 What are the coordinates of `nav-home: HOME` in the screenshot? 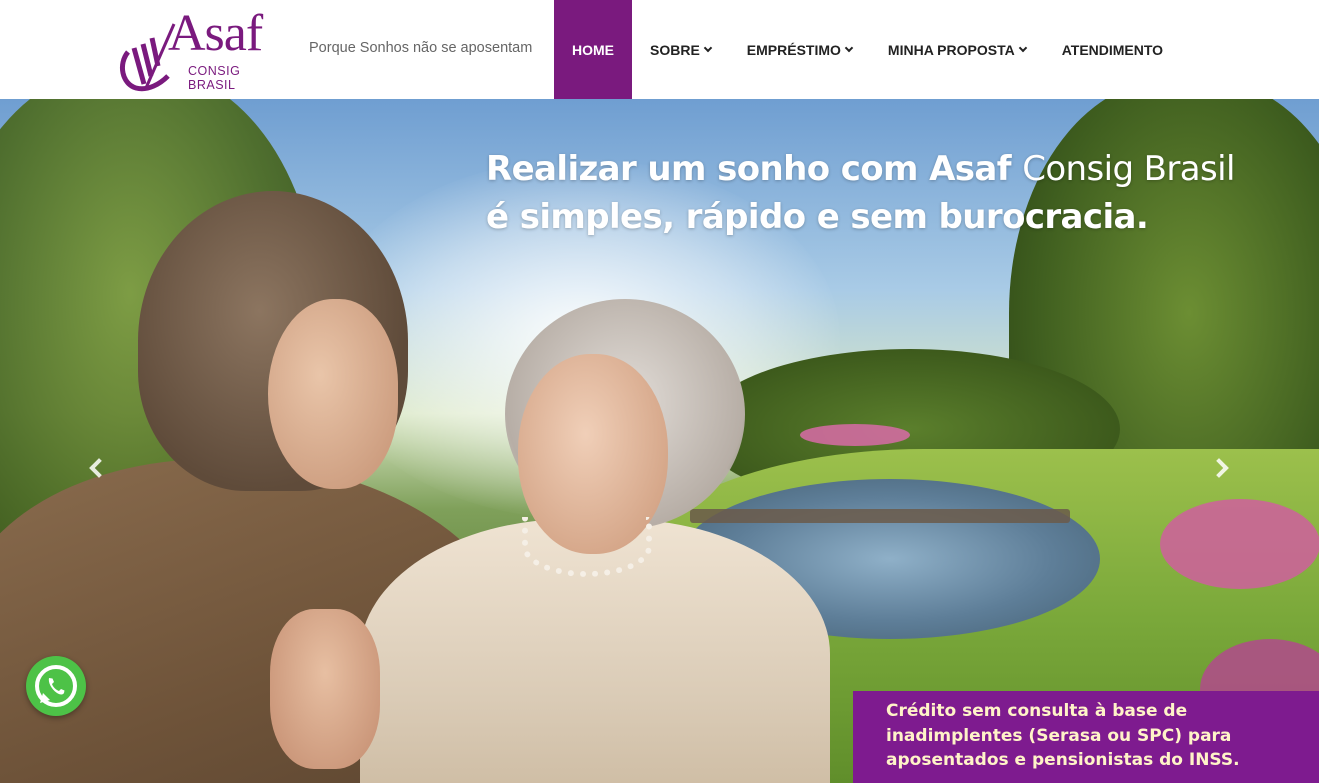 It's located at (593, 49).